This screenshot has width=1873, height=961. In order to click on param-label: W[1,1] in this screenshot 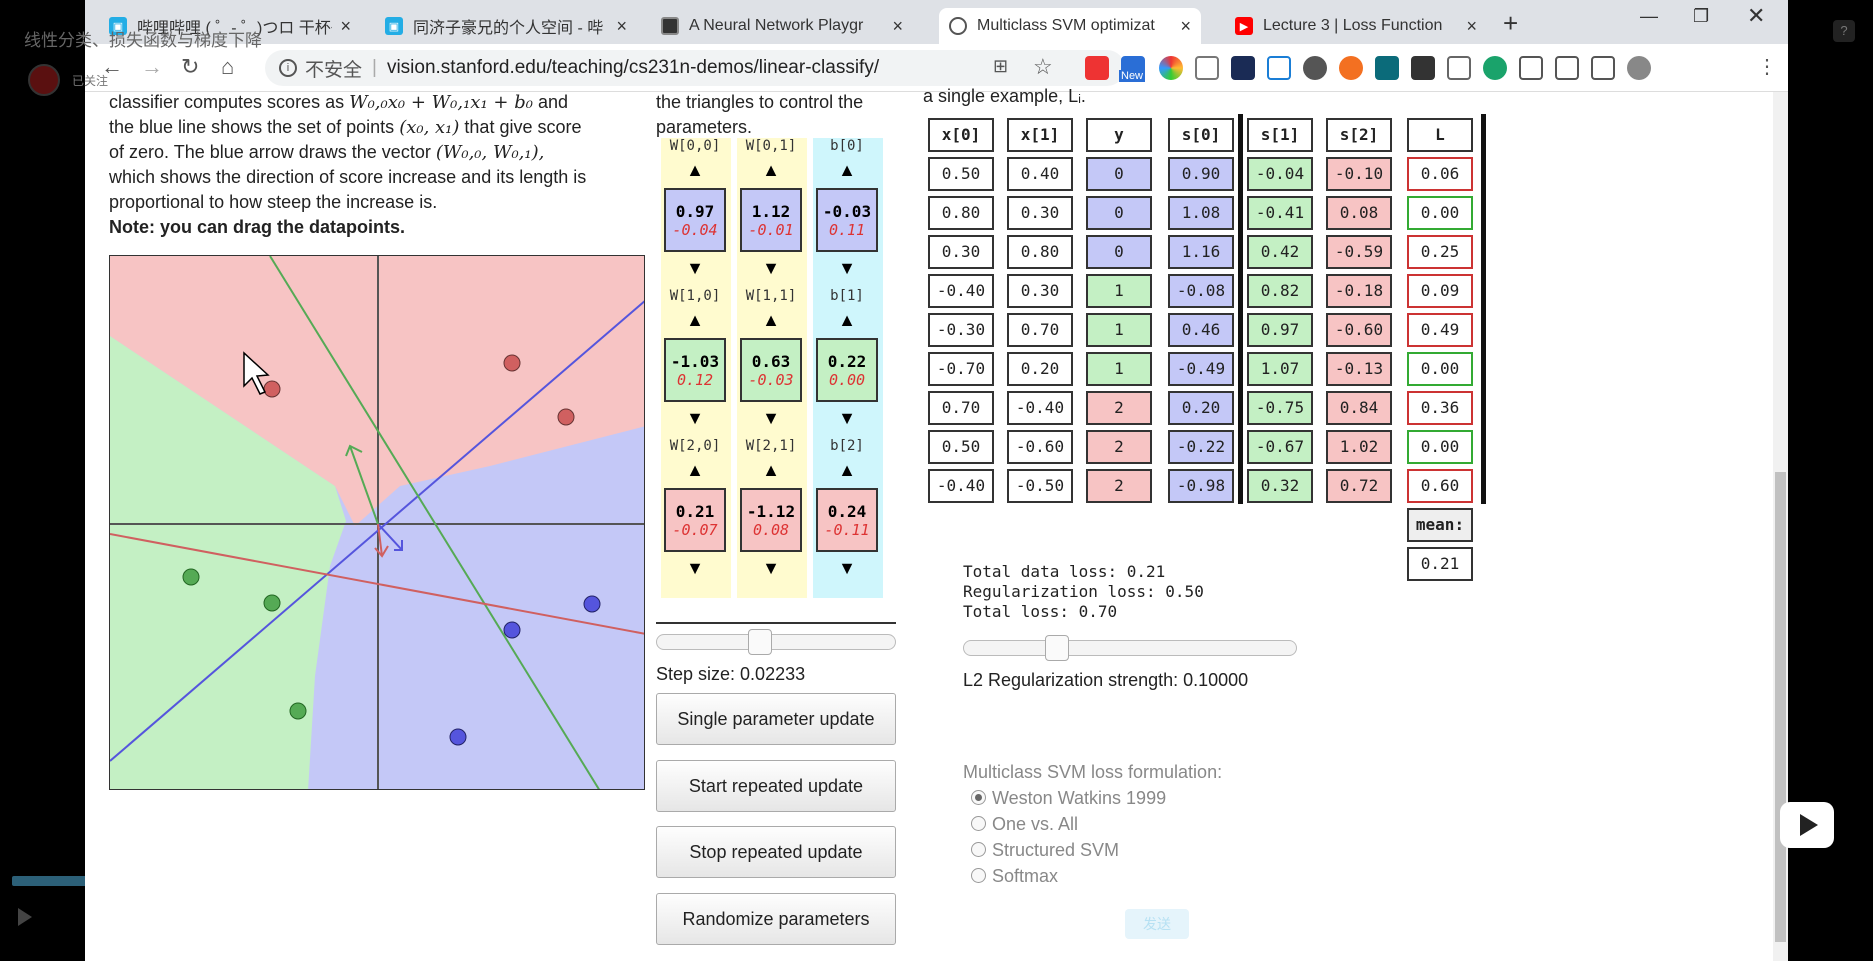, I will do `click(771, 296)`.